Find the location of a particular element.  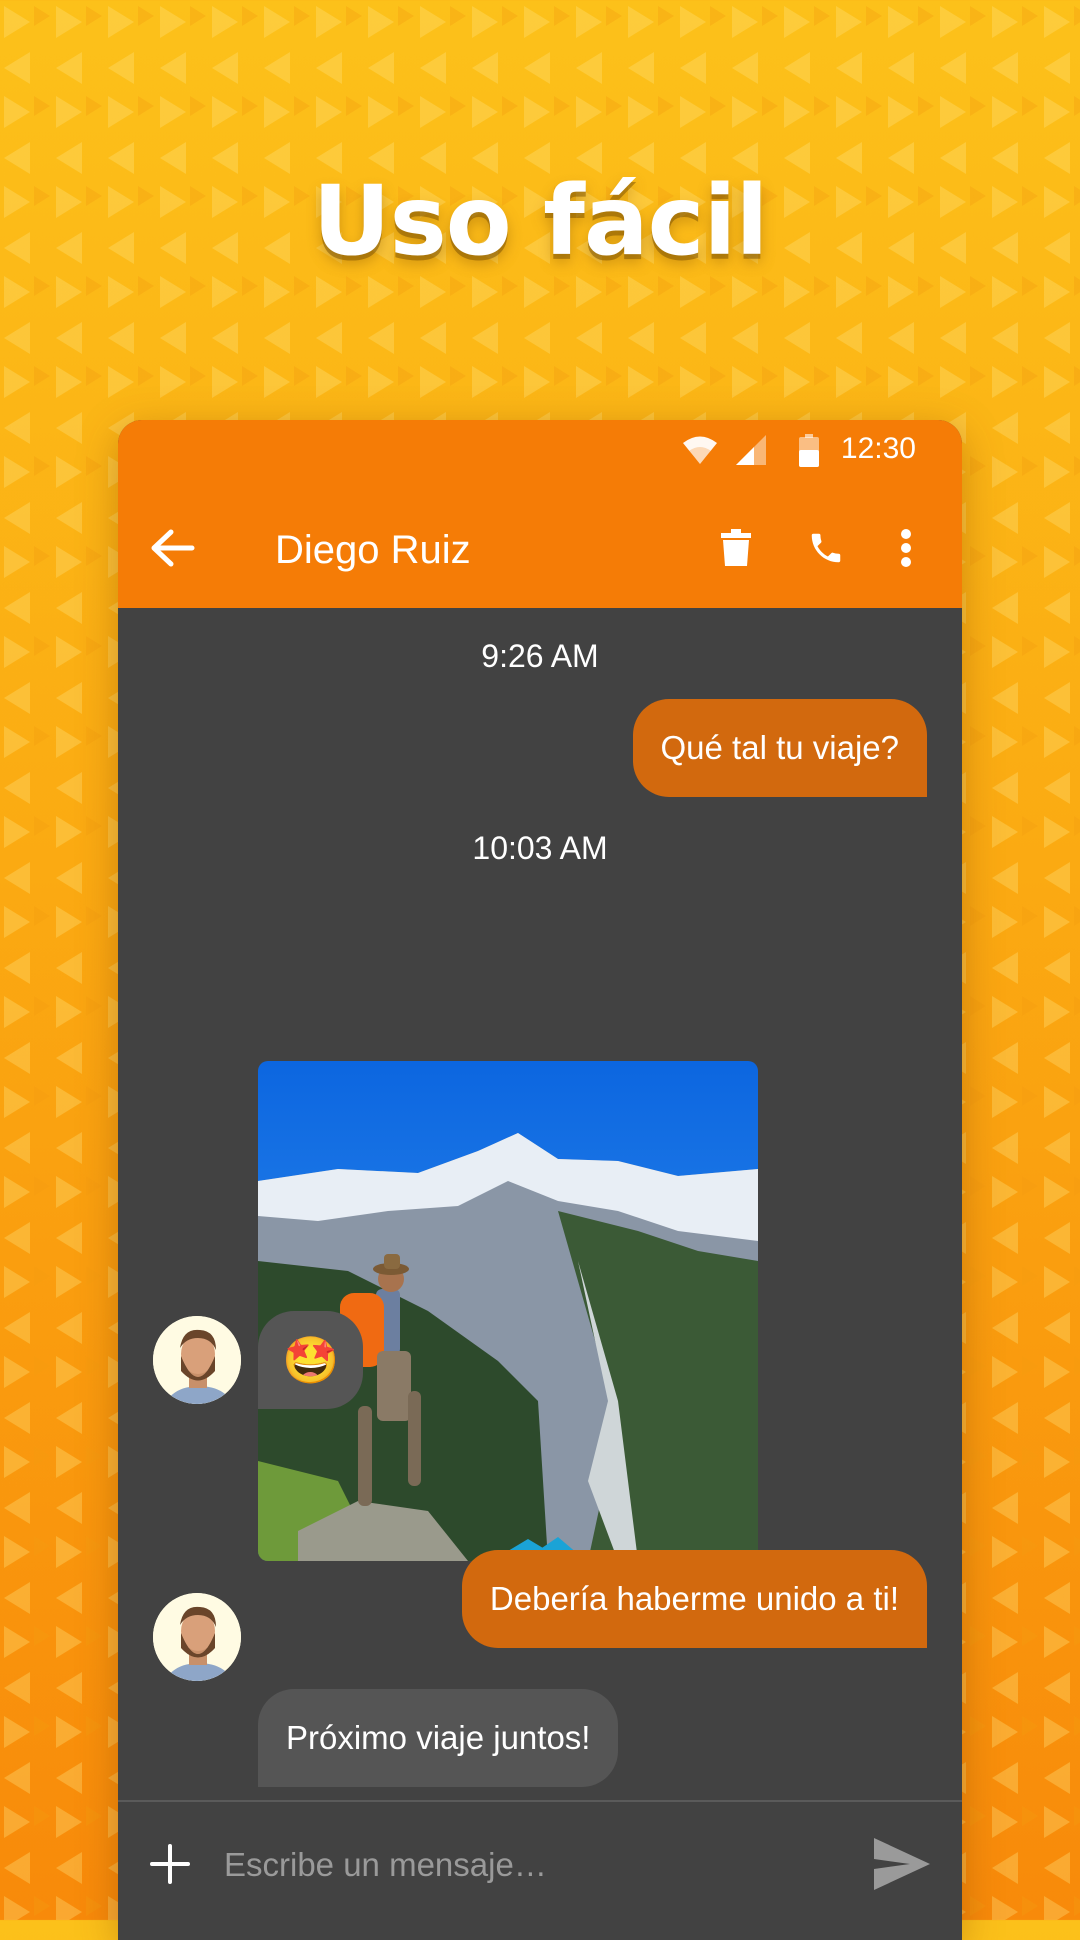

delete-icon is located at coordinates (736, 547).